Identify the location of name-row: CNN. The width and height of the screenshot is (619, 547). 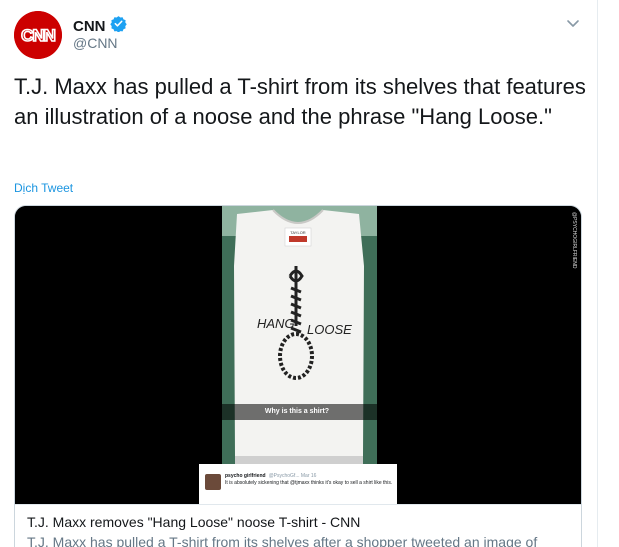
(100, 26).